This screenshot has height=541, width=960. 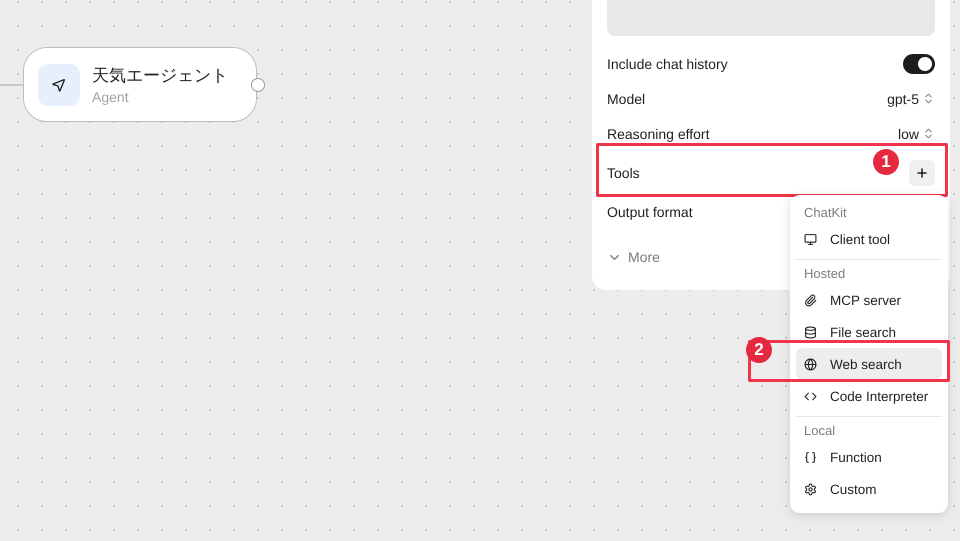 What do you see at coordinates (111, 97) in the screenshot?
I see `node-type: Agent` at bounding box center [111, 97].